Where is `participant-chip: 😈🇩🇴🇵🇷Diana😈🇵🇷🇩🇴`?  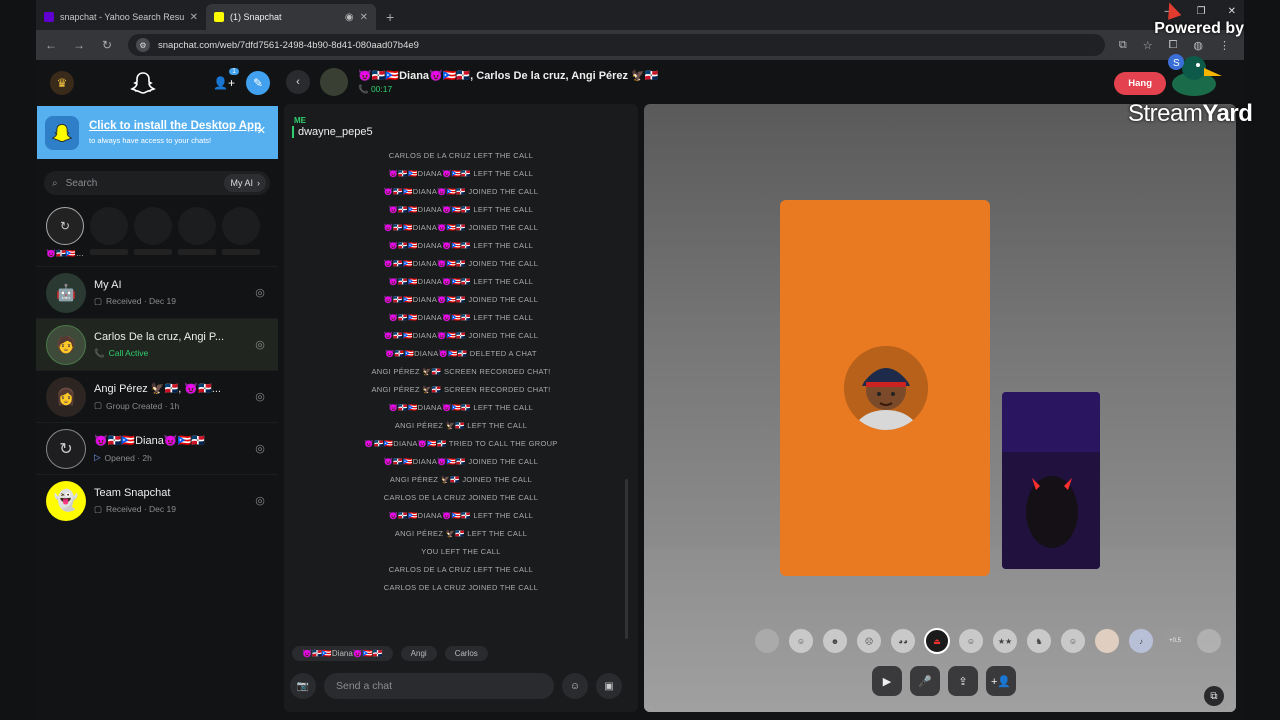
participant-chip: 😈🇩🇴🇵🇷Diana😈🇵🇷🇩🇴 is located at coordinates (342, 653).